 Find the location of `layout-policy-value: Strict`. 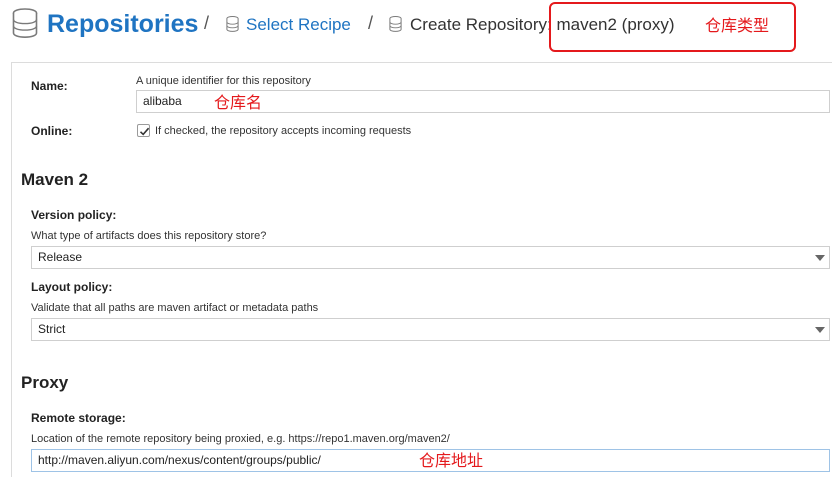

layout-policy-value: Strict is located at coordinates (52, 329).